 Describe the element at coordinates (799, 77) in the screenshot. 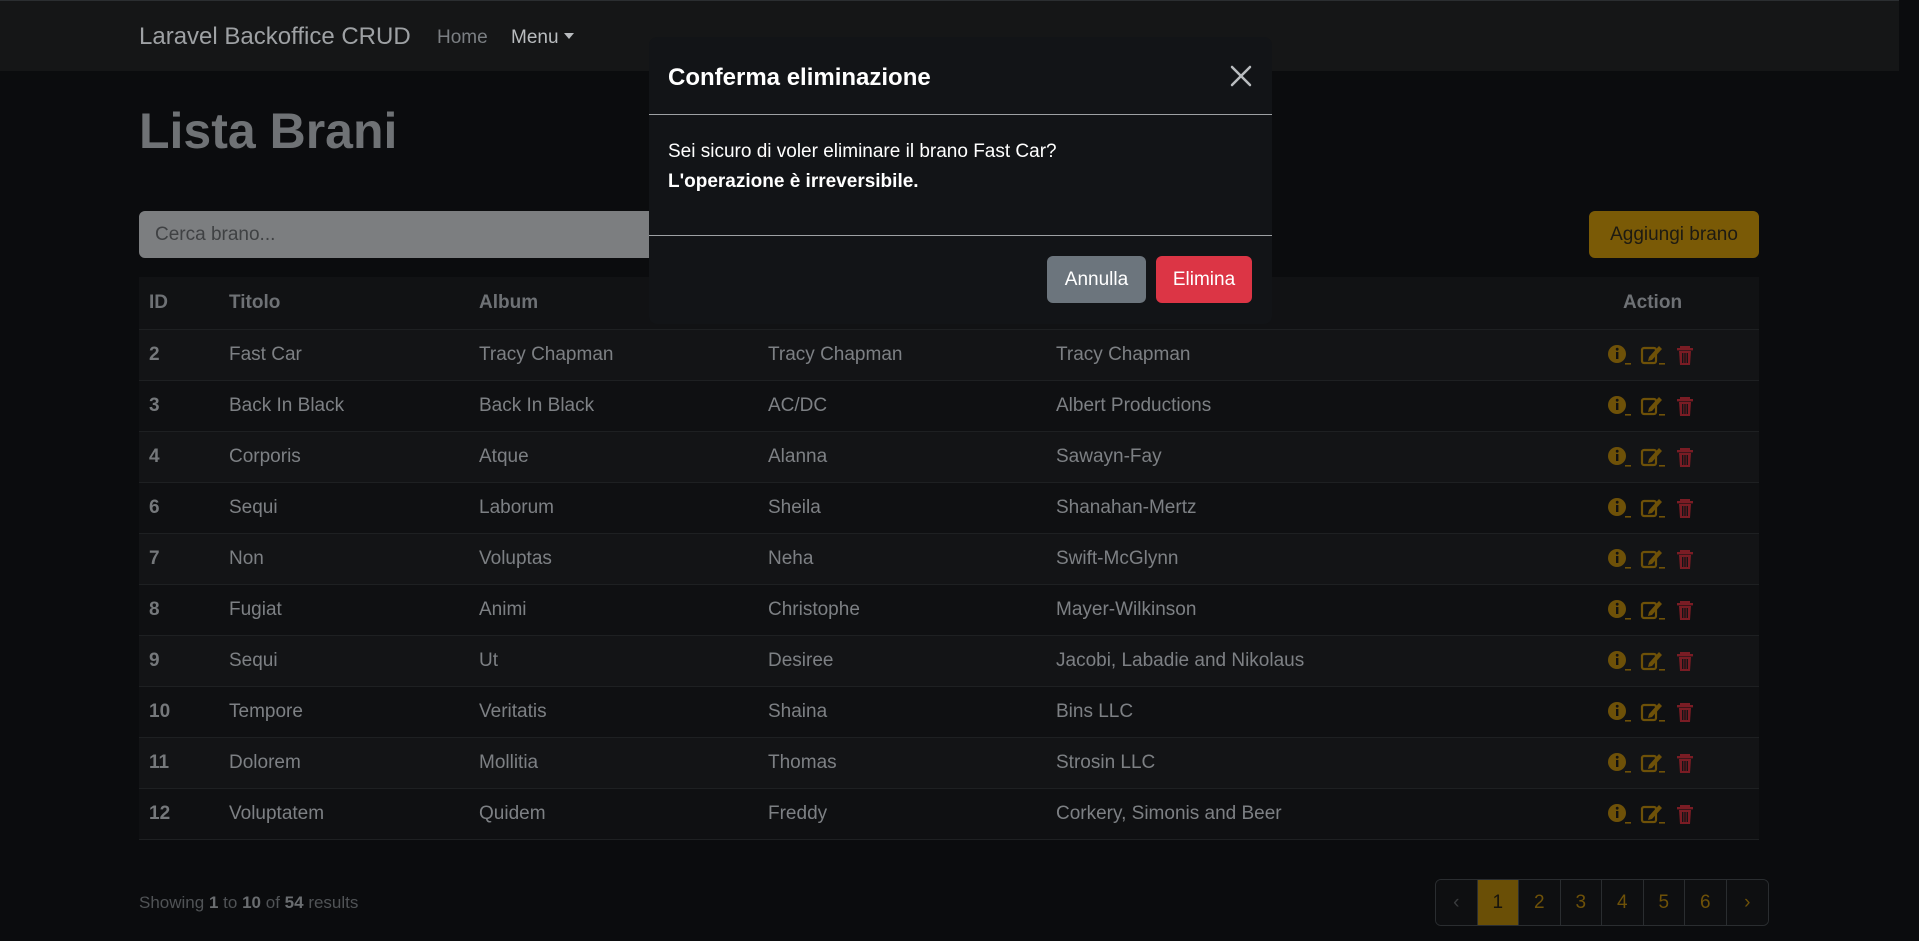

I see `modal-title: Conferma eliminazione` at that location.